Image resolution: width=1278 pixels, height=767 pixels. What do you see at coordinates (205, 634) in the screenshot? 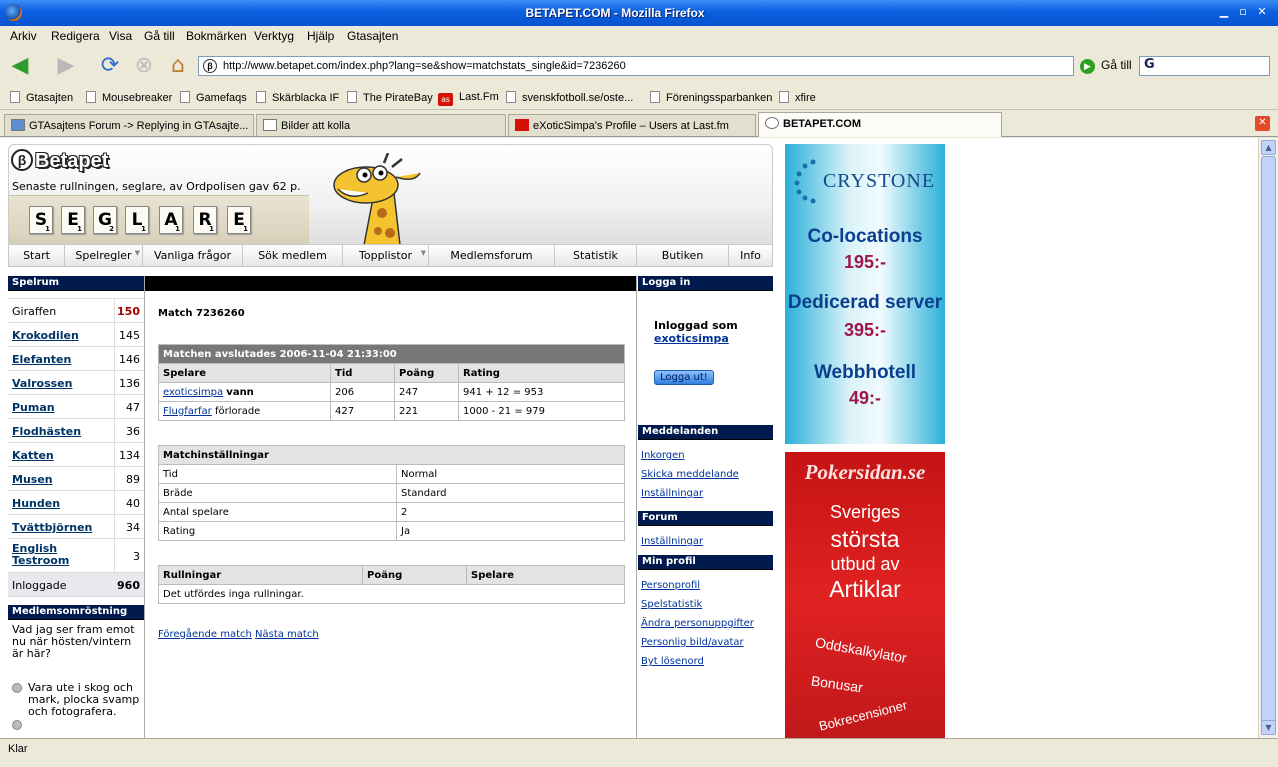
I see `prev-match-link: Föregående match` at bounding box center [205, 634].